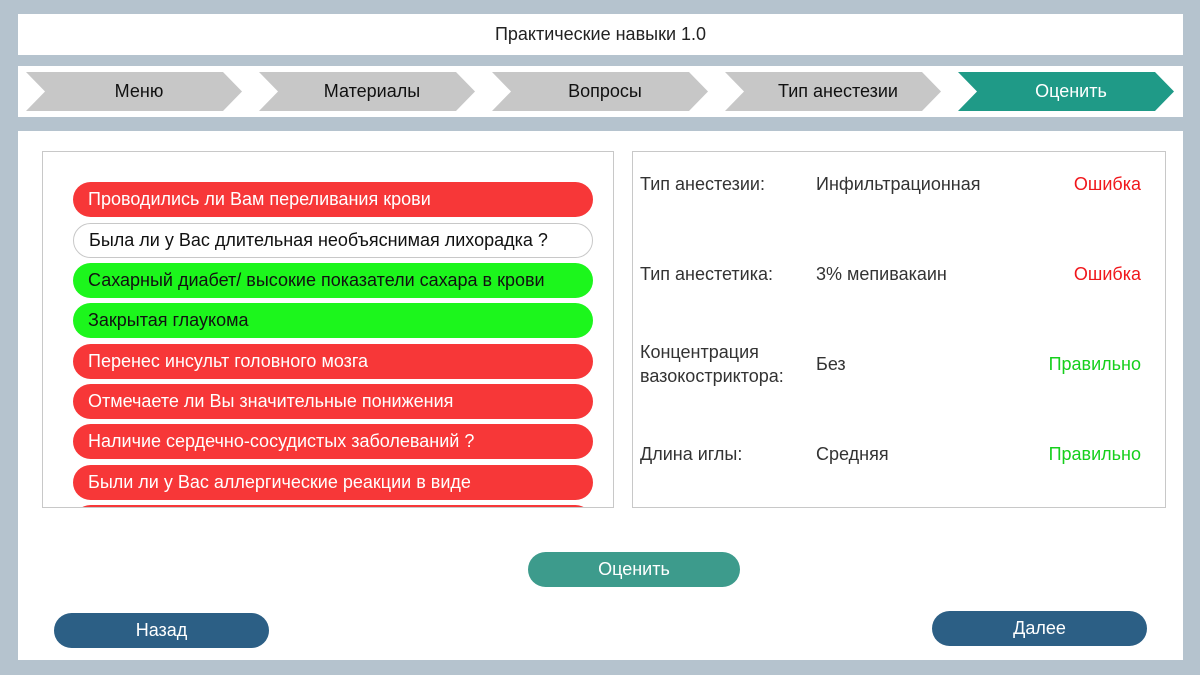 The image size is (1200, 675). What do you see at coordinates (1071, 91) in the screenshot?
I see `step-label: Оценить` at bounding box center [1071, 91].